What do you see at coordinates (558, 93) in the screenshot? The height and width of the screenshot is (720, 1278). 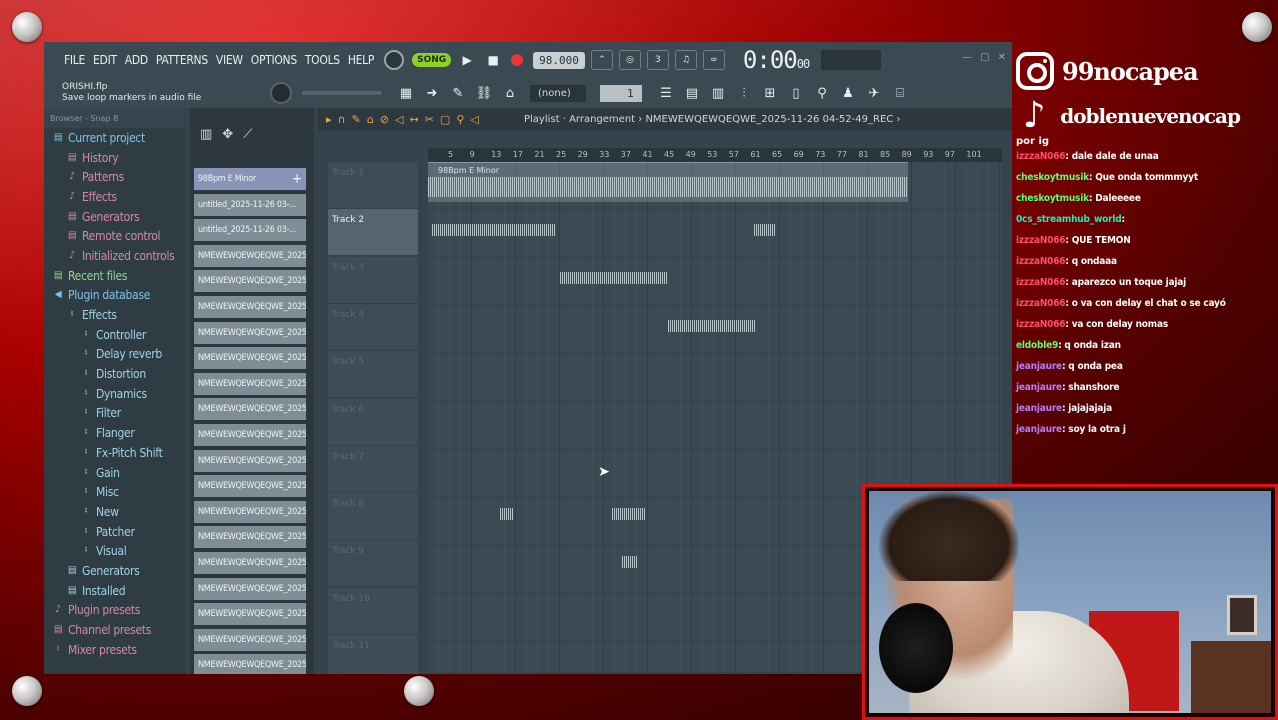 I see `pattern-selector: (none)` at bounding box center [558, 93].